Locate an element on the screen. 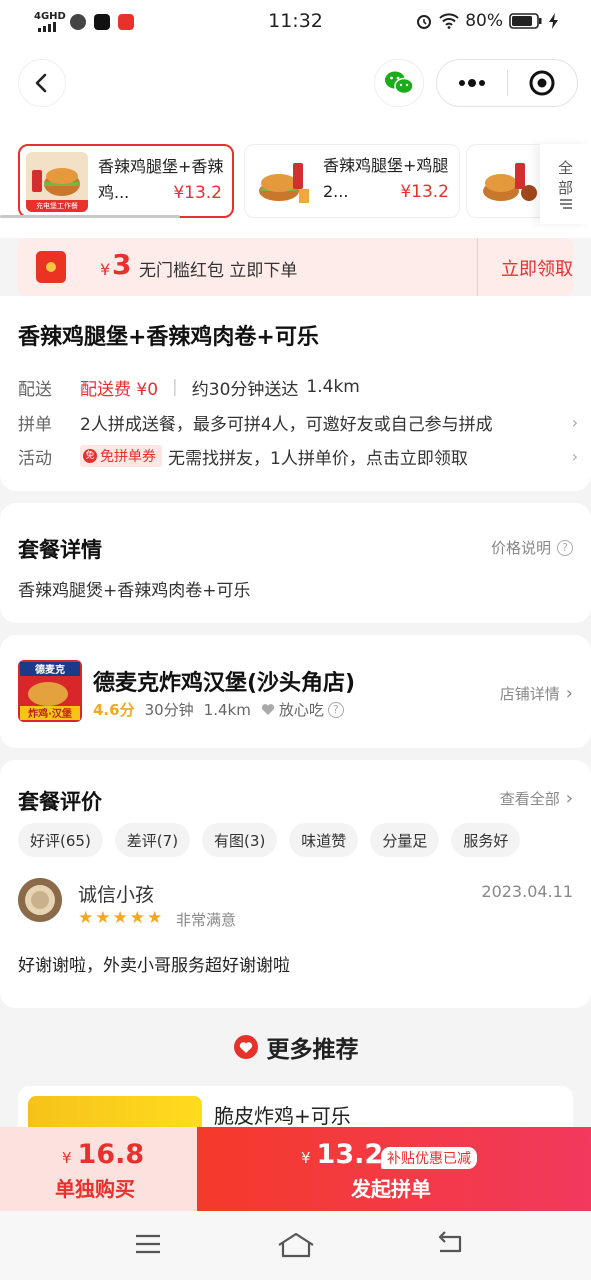  back-button is located at coordinates (42, 83).